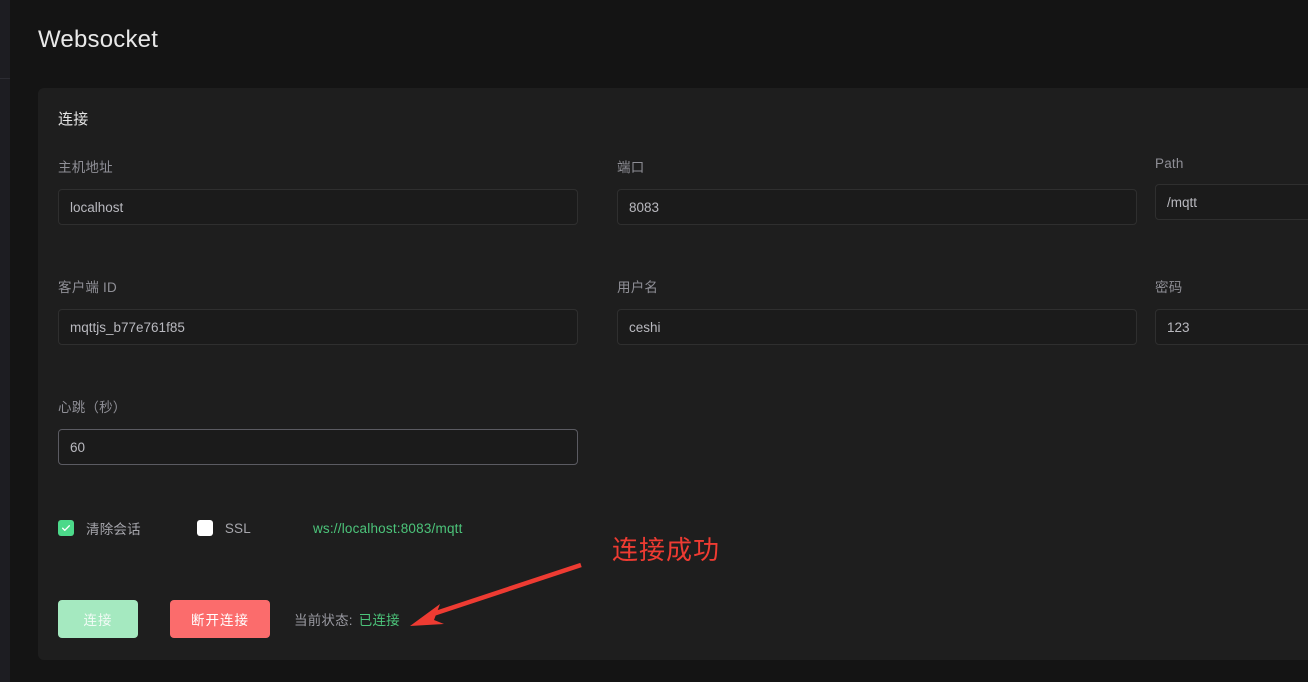 This screenshot has height=682, width=1308. What do you see at coordinates (1169, 163) in the screenshot?
I see `field-label-path: Path` at bounding box center [1169, 163].